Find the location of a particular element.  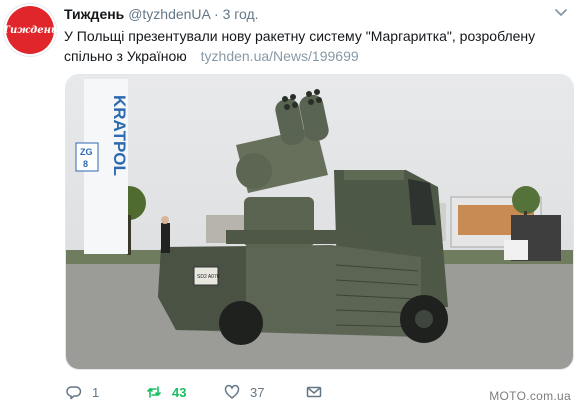

reply-icon is located at coordinates (74, 393).